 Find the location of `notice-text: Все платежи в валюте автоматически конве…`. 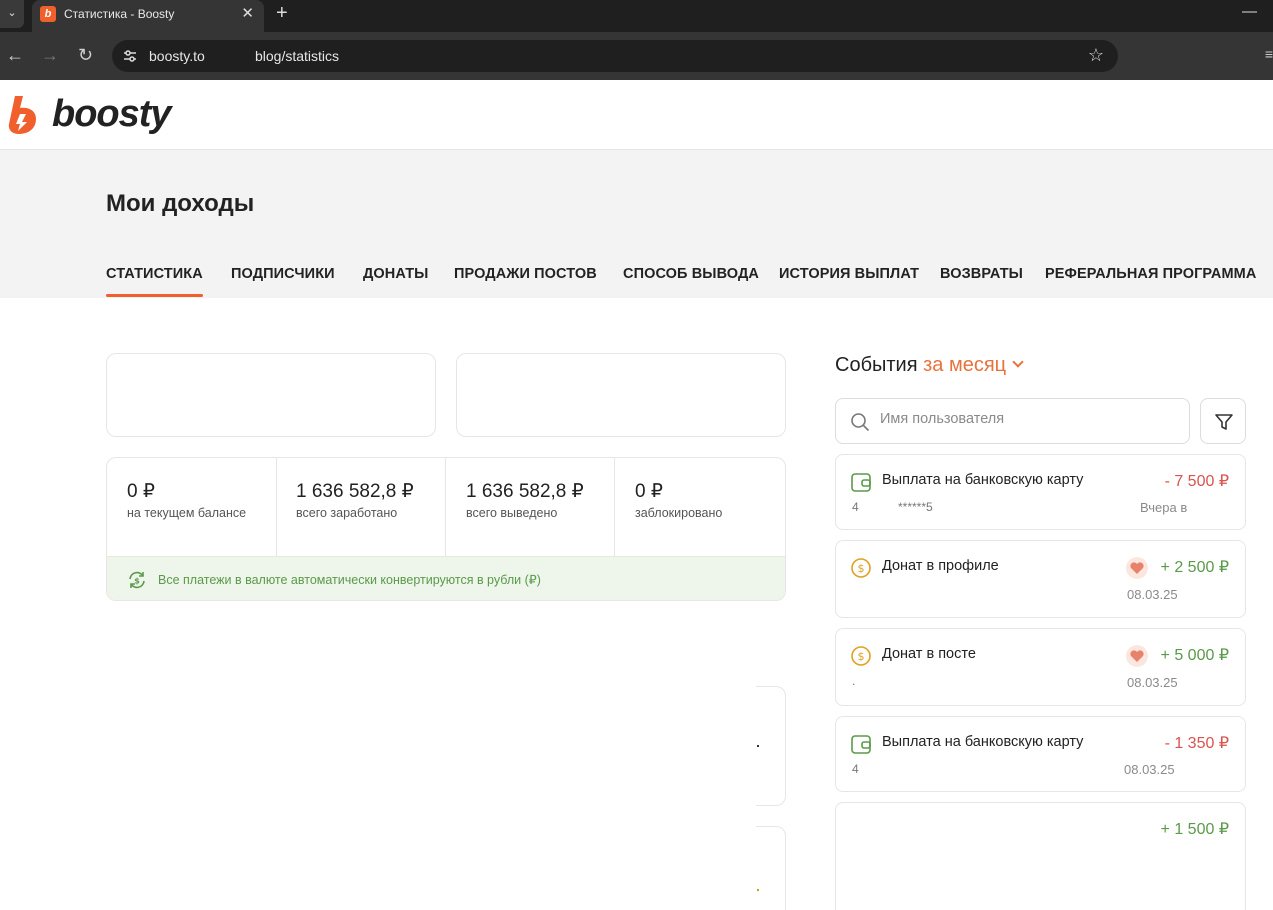

notice-text: Все платежи в валюте автоматически конве… is located at coordinates (349, 580).